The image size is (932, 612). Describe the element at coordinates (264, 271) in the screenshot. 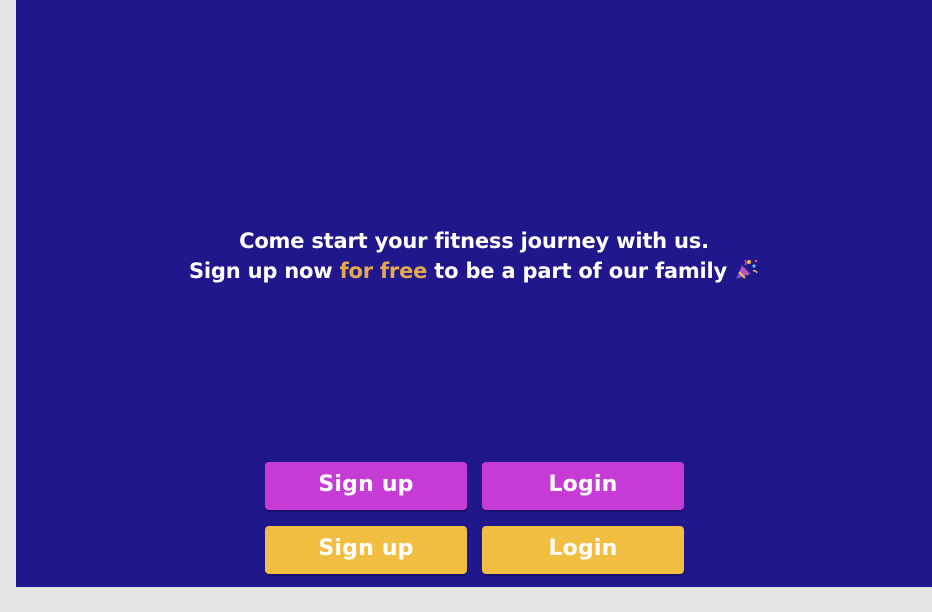

I see `hero-line-2-prefix: Sign up now` at that location.